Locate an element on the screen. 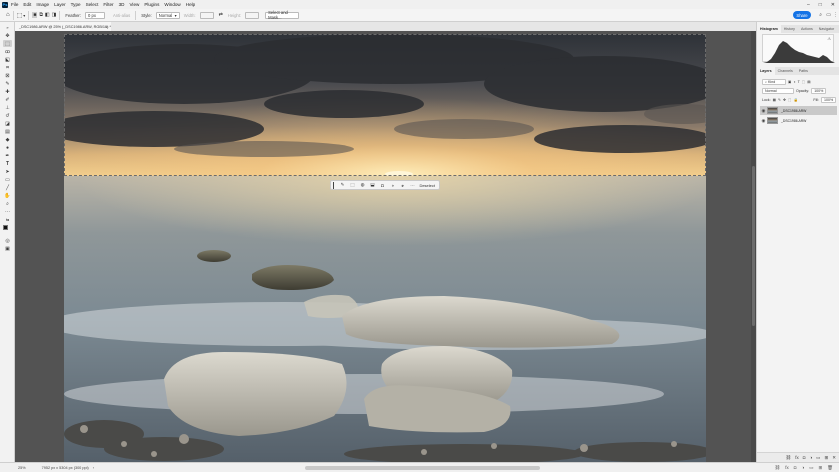  clone-stamp-tool-icon: ⊥ is located at coordinates (7, 107).